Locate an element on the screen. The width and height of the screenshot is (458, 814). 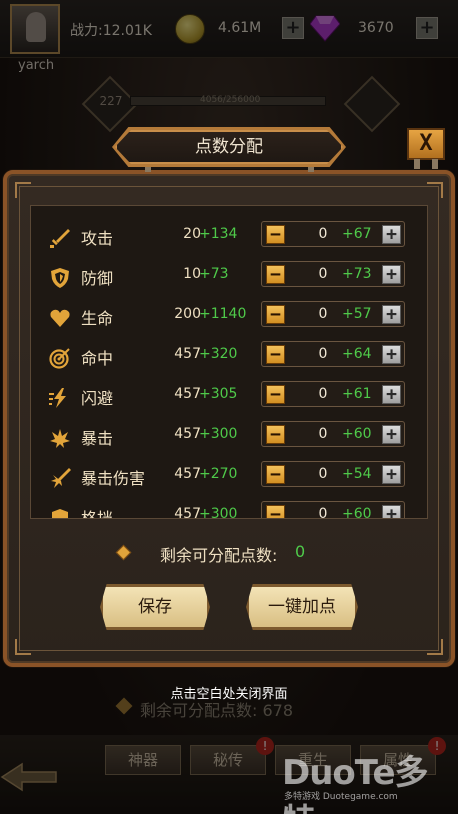
stat-name: 防御 is located at coordinates (97, 278).